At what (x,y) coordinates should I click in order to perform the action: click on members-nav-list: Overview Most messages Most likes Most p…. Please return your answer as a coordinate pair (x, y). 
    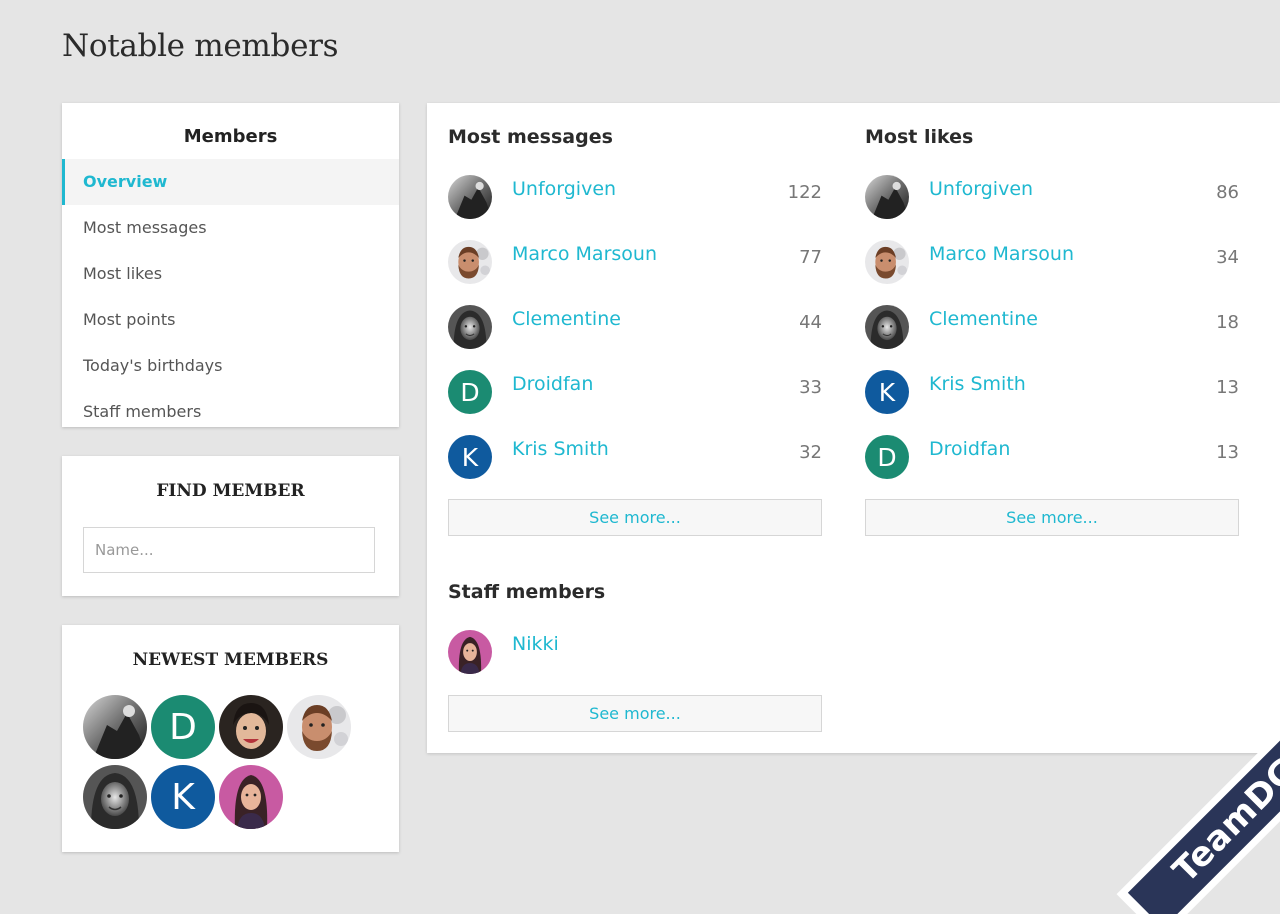
    Looking at the image, I should click on (230, 297).